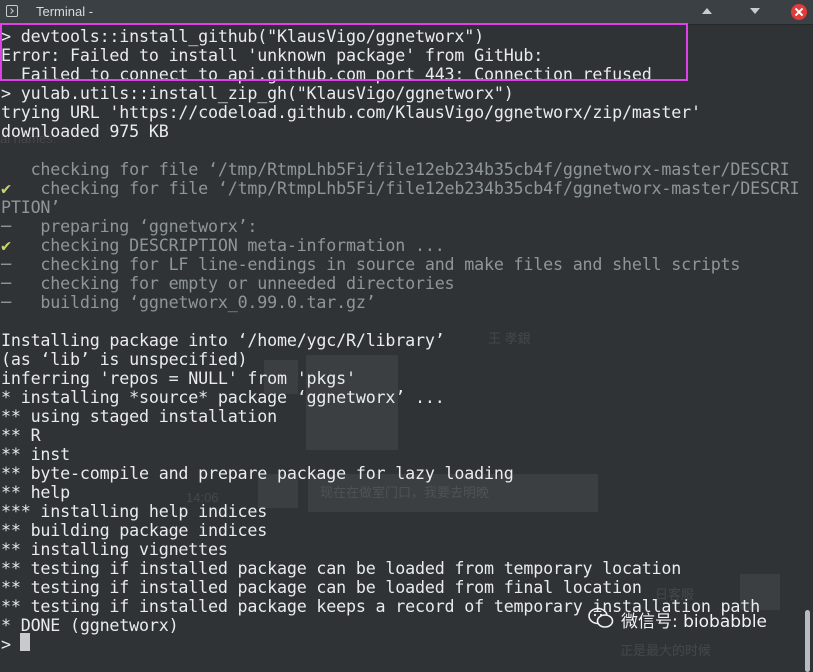  What do you see at coordinates (799, 12) in the screenshot?
I see `close-button` at bounding box center [799, 12].